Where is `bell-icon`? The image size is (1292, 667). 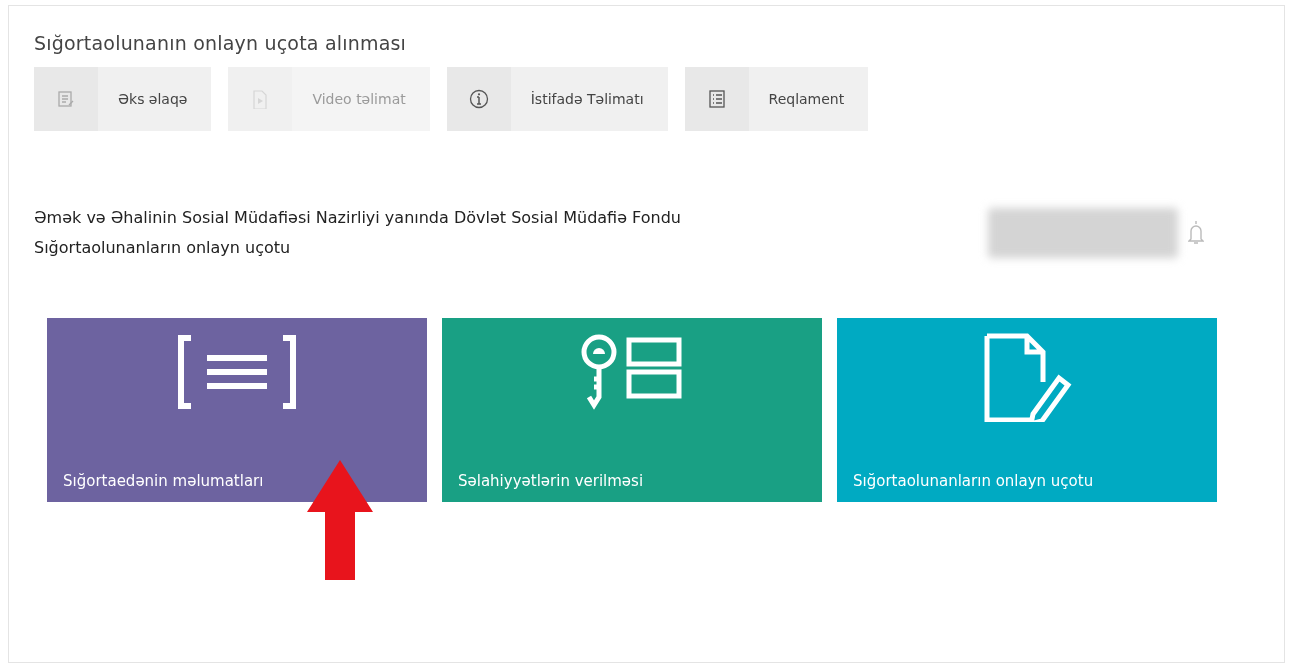 bell-icon is located at coordinates (1196, 233).